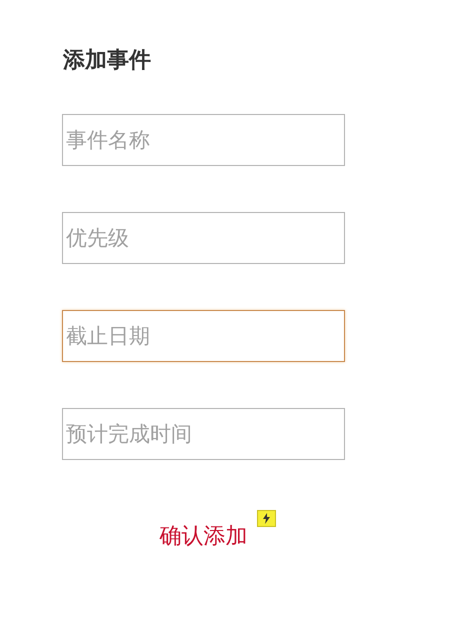 This screenshot has height=644, width=464. Describe the element at coordinates (107, 61) in the screenshot. I see `form-title: 添加事件` at that location.